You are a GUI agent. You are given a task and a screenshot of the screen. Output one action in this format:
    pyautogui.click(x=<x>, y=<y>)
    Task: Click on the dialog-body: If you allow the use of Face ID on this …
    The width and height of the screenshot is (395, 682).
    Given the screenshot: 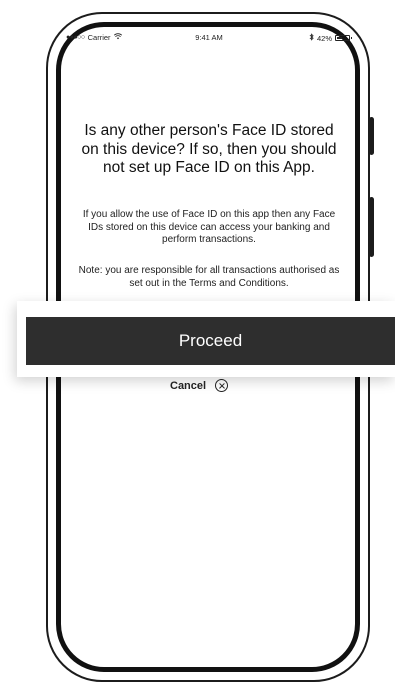 What is the action you would take?
    pyautogui.click(x=209, y=227)
    